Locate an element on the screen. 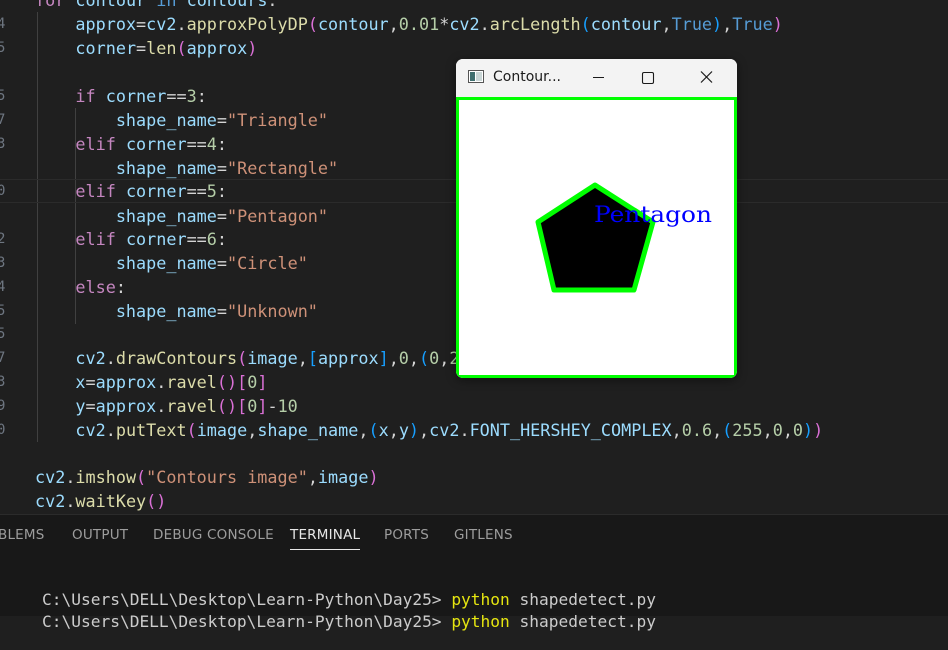 This screenshot has width=948, height=650. code-line: 5 corner=len(approx) is located at coordinates (474, 48).